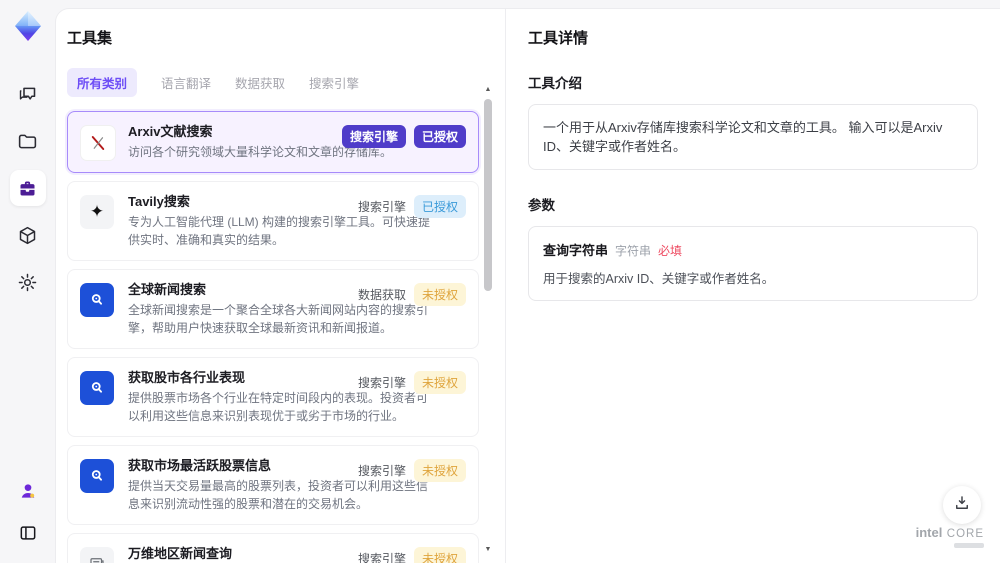 This screenshot has height=563, width=1000. I want to click on intel-core-logo: intel CORE, so click(950, 537).